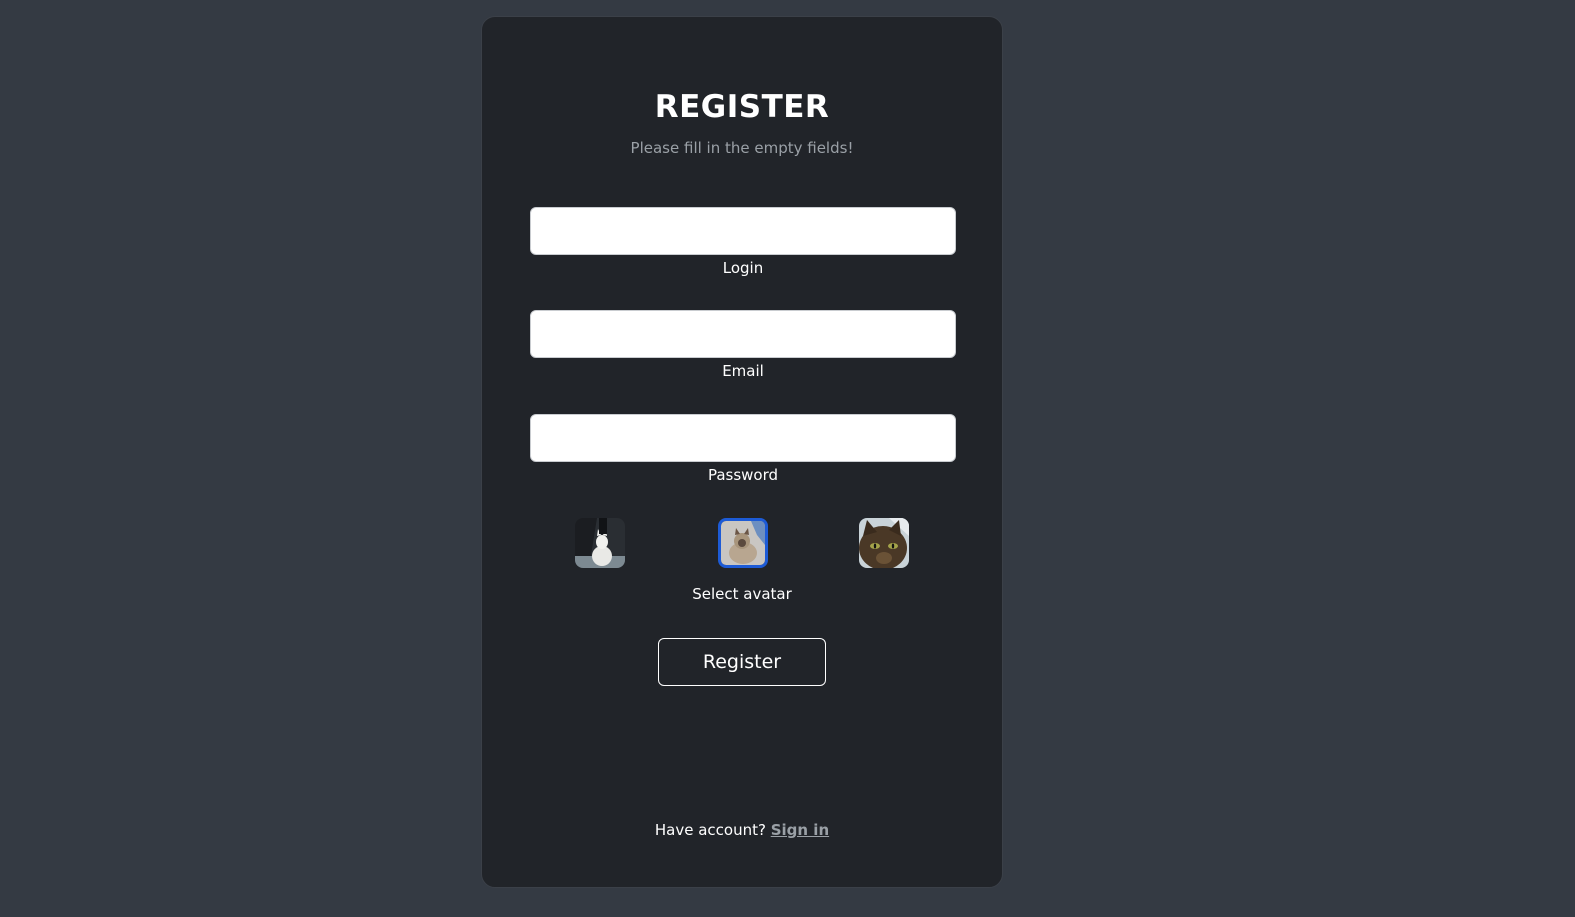 This screenshot has height=917, width=1575. I want to click on password-label: Password, so click(743, 475).